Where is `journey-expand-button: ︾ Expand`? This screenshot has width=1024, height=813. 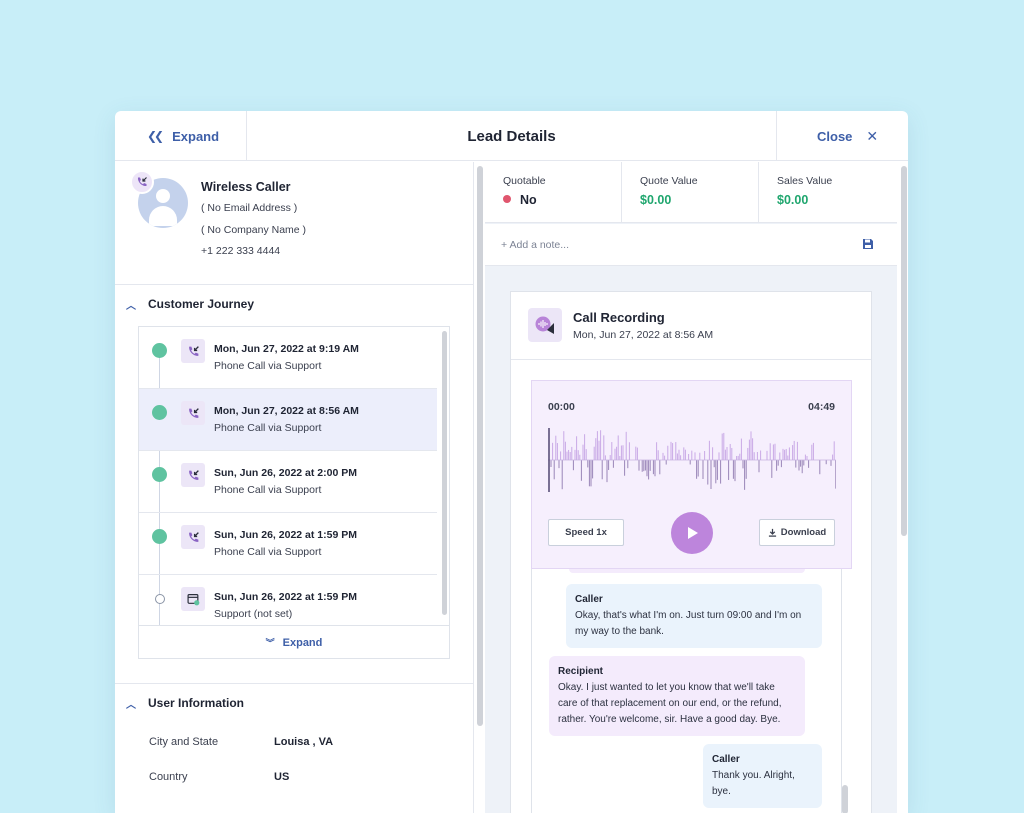
journey-expand-button: ︾ Expand is located at coordinates (294, 642).